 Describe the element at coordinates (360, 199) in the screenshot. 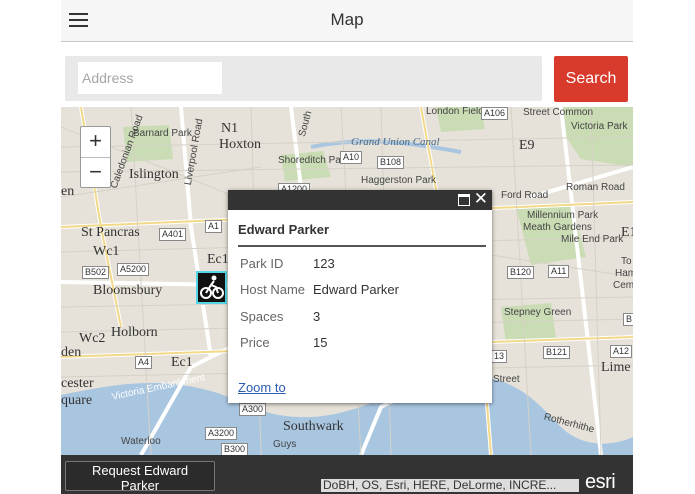

I see `popup-header: ✕` at that location.